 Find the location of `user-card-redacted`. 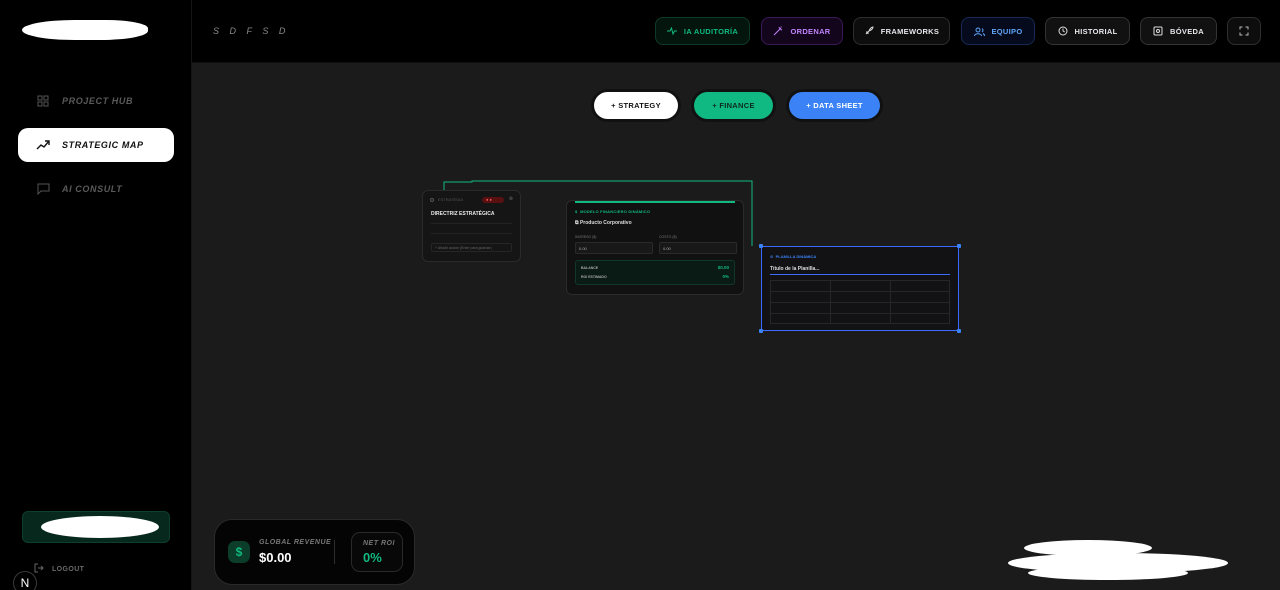

user-card-redacted is located at coordinates (96, 527).